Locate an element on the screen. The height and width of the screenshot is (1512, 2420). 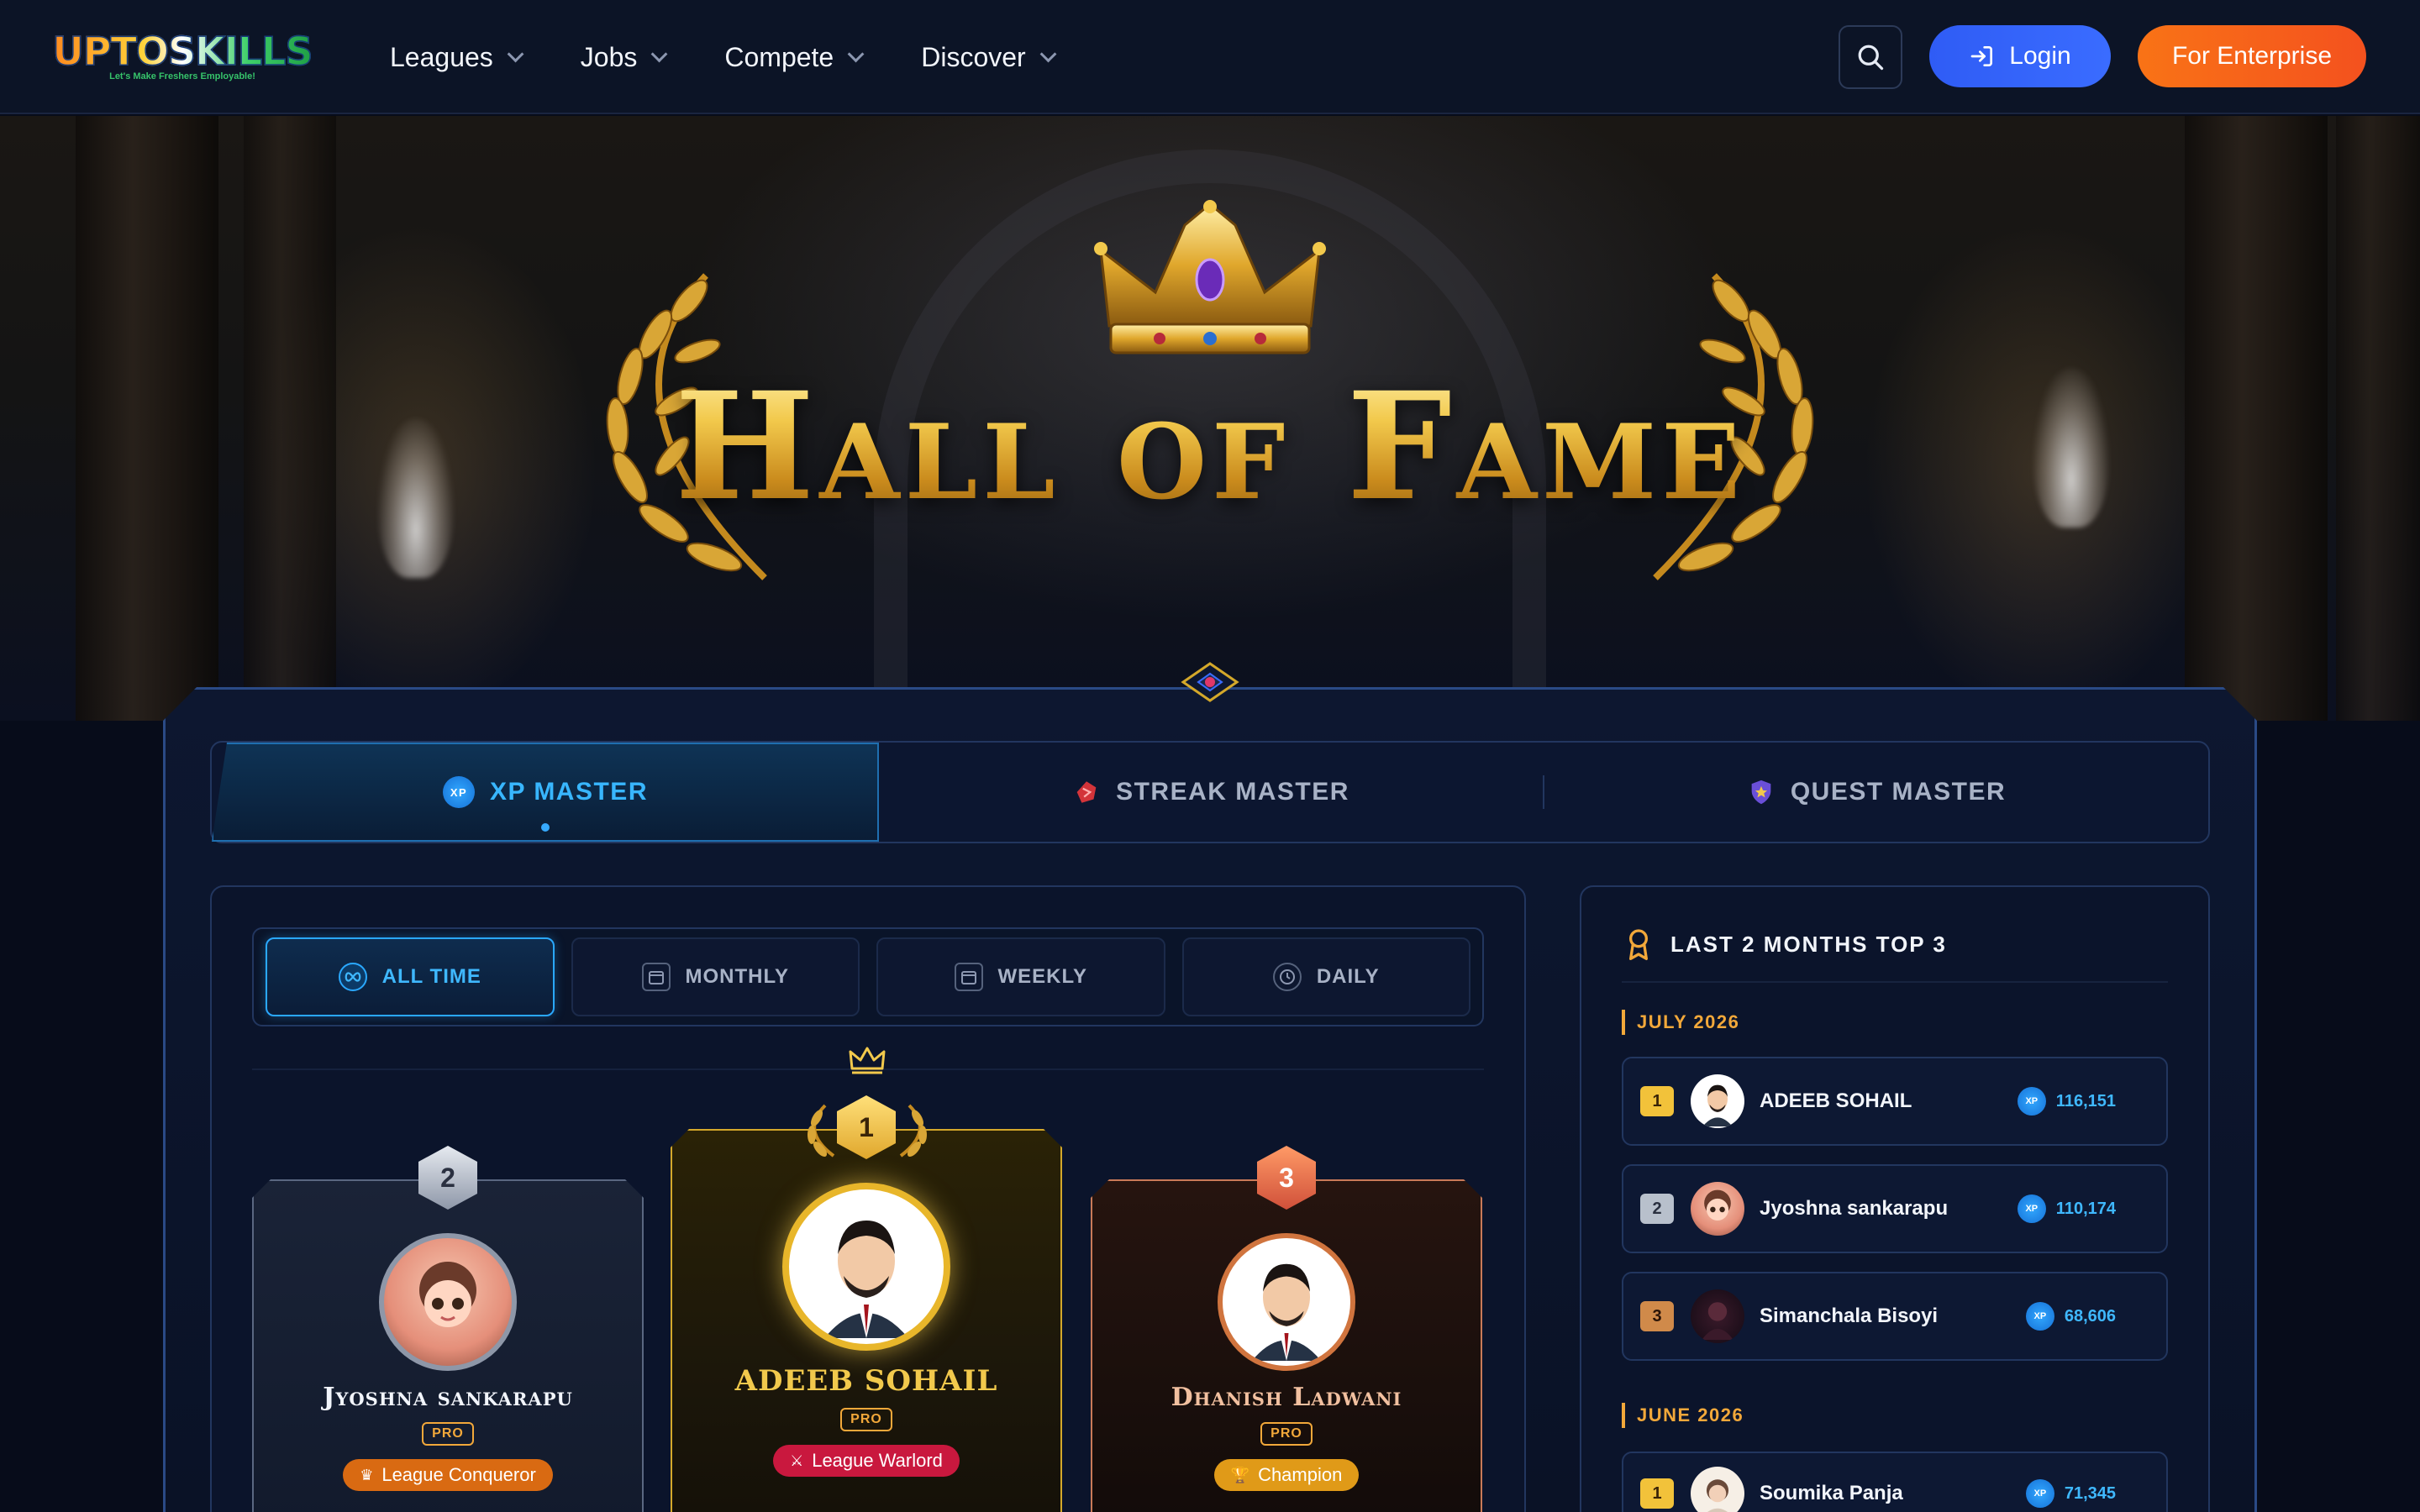
trophy-icon: ♛ is located at coordinates (367, 1474).